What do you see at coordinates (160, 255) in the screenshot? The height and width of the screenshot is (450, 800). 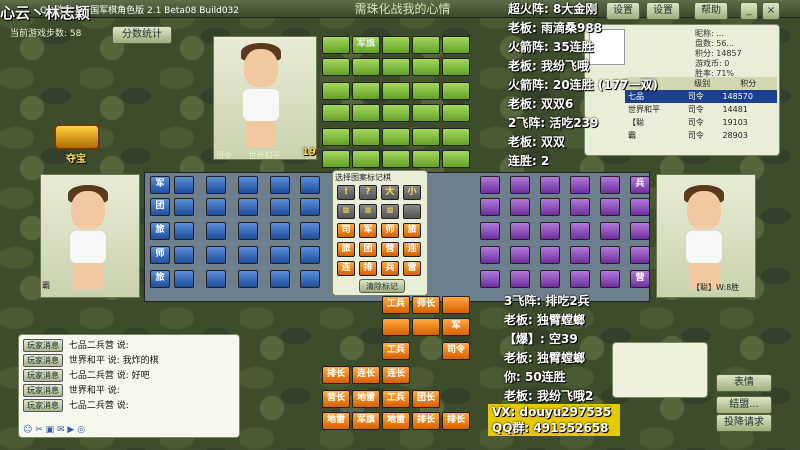 I see `board-piece: 师` at bounding box center [160, 255].